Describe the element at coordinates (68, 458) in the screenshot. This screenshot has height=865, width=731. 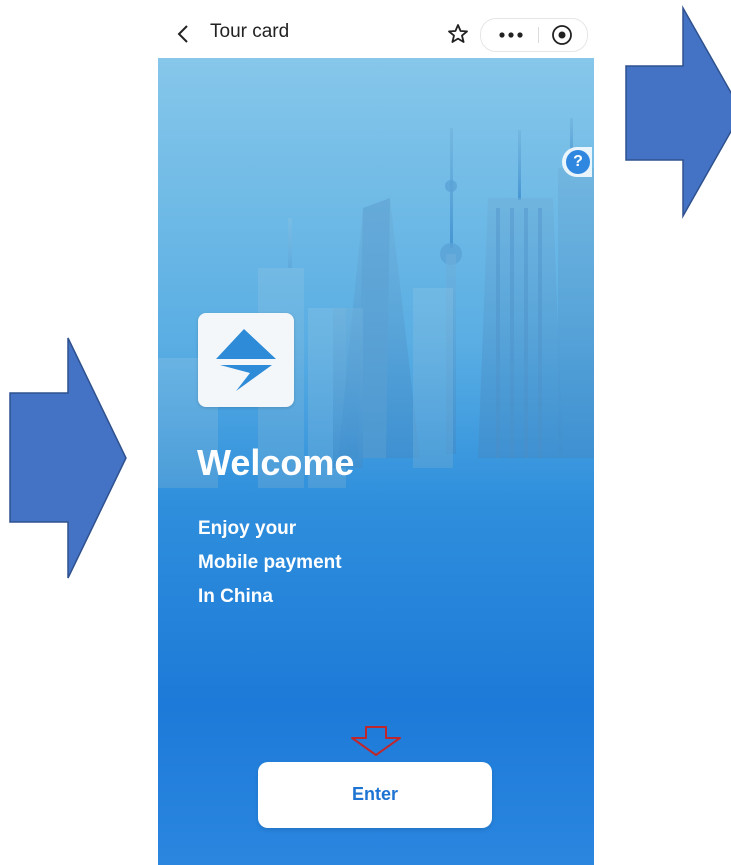
I see `annotation-arrow-left` at that location.